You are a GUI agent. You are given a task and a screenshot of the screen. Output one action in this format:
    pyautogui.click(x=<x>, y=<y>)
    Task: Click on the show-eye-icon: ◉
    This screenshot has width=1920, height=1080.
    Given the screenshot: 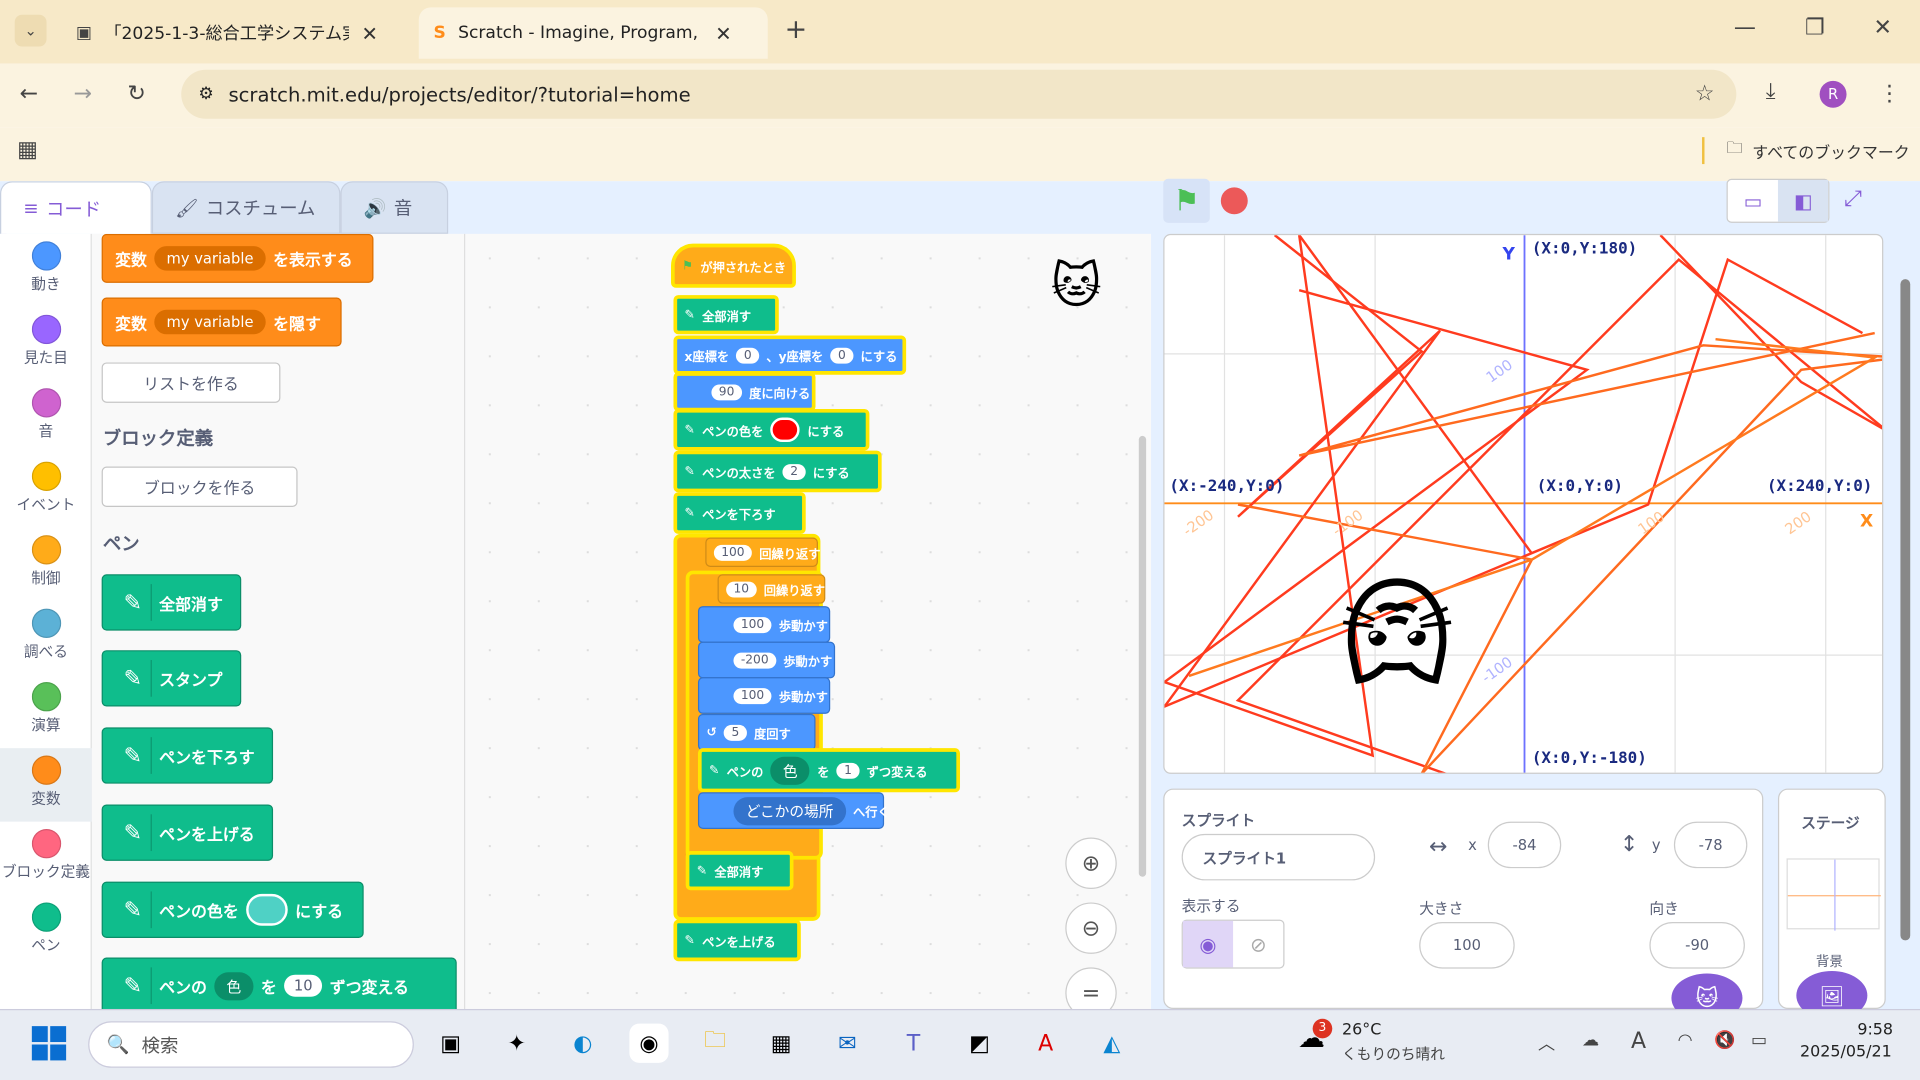 What is the action you would take?
    pyautogui.click(x=1208, y=944)
    